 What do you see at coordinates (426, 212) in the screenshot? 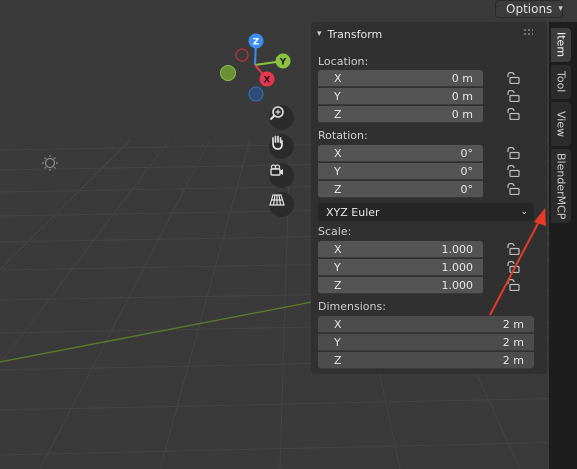
I see `rotation-mode-dropdown: XYZ Euler ⌄` at bounding box center [426, 212].